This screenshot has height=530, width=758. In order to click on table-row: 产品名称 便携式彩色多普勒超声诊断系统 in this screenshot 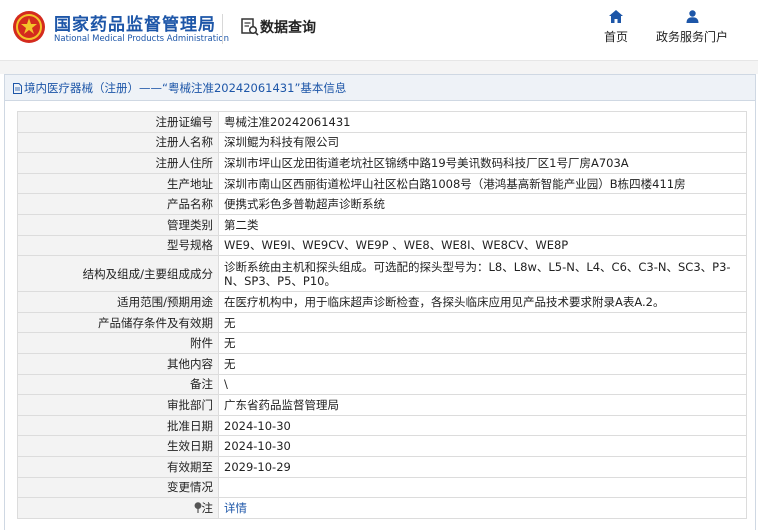, I will do `click(382, 204)`.